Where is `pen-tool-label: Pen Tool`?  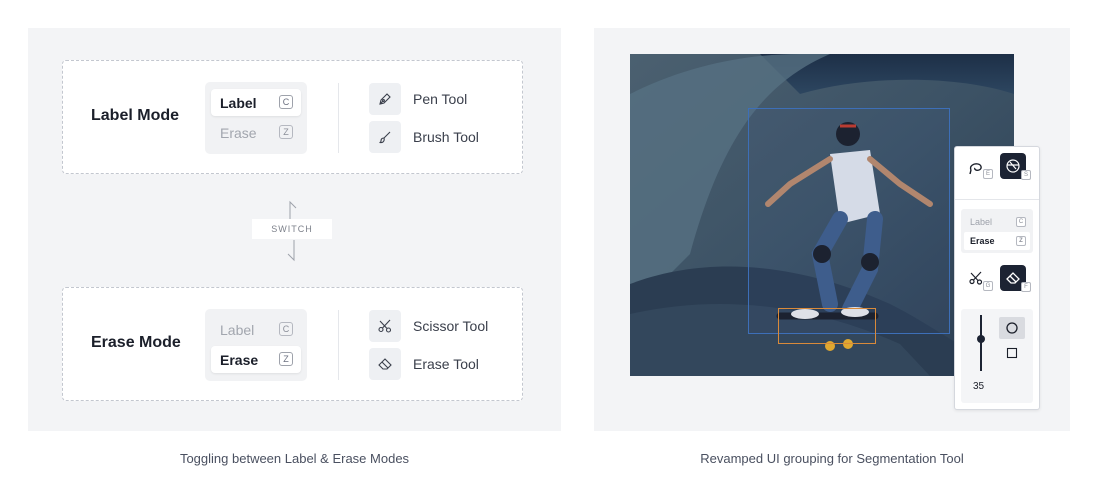 pen-tool-label: Pen Tool is located at coordinates (440, 99).